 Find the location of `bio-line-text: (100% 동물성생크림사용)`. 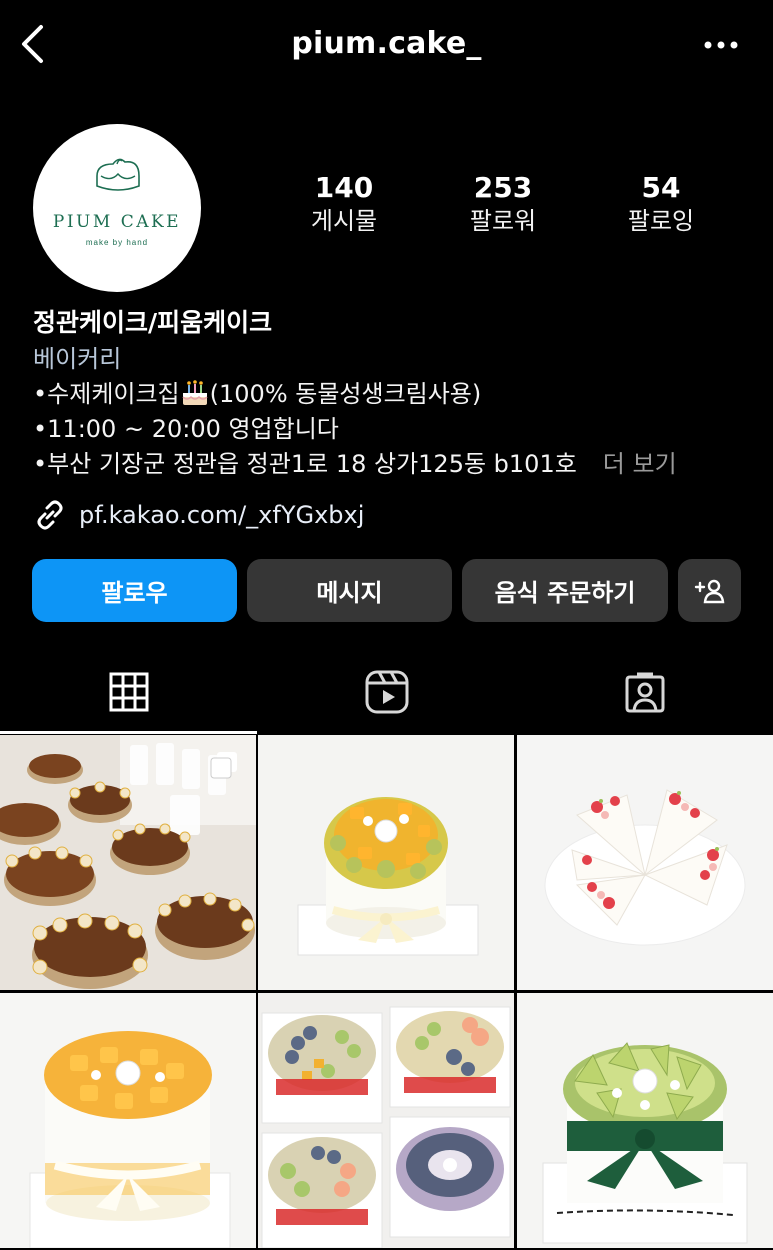

bio-line-text: (100% 동물성생크림사용) is located at coordinates (345, 394).